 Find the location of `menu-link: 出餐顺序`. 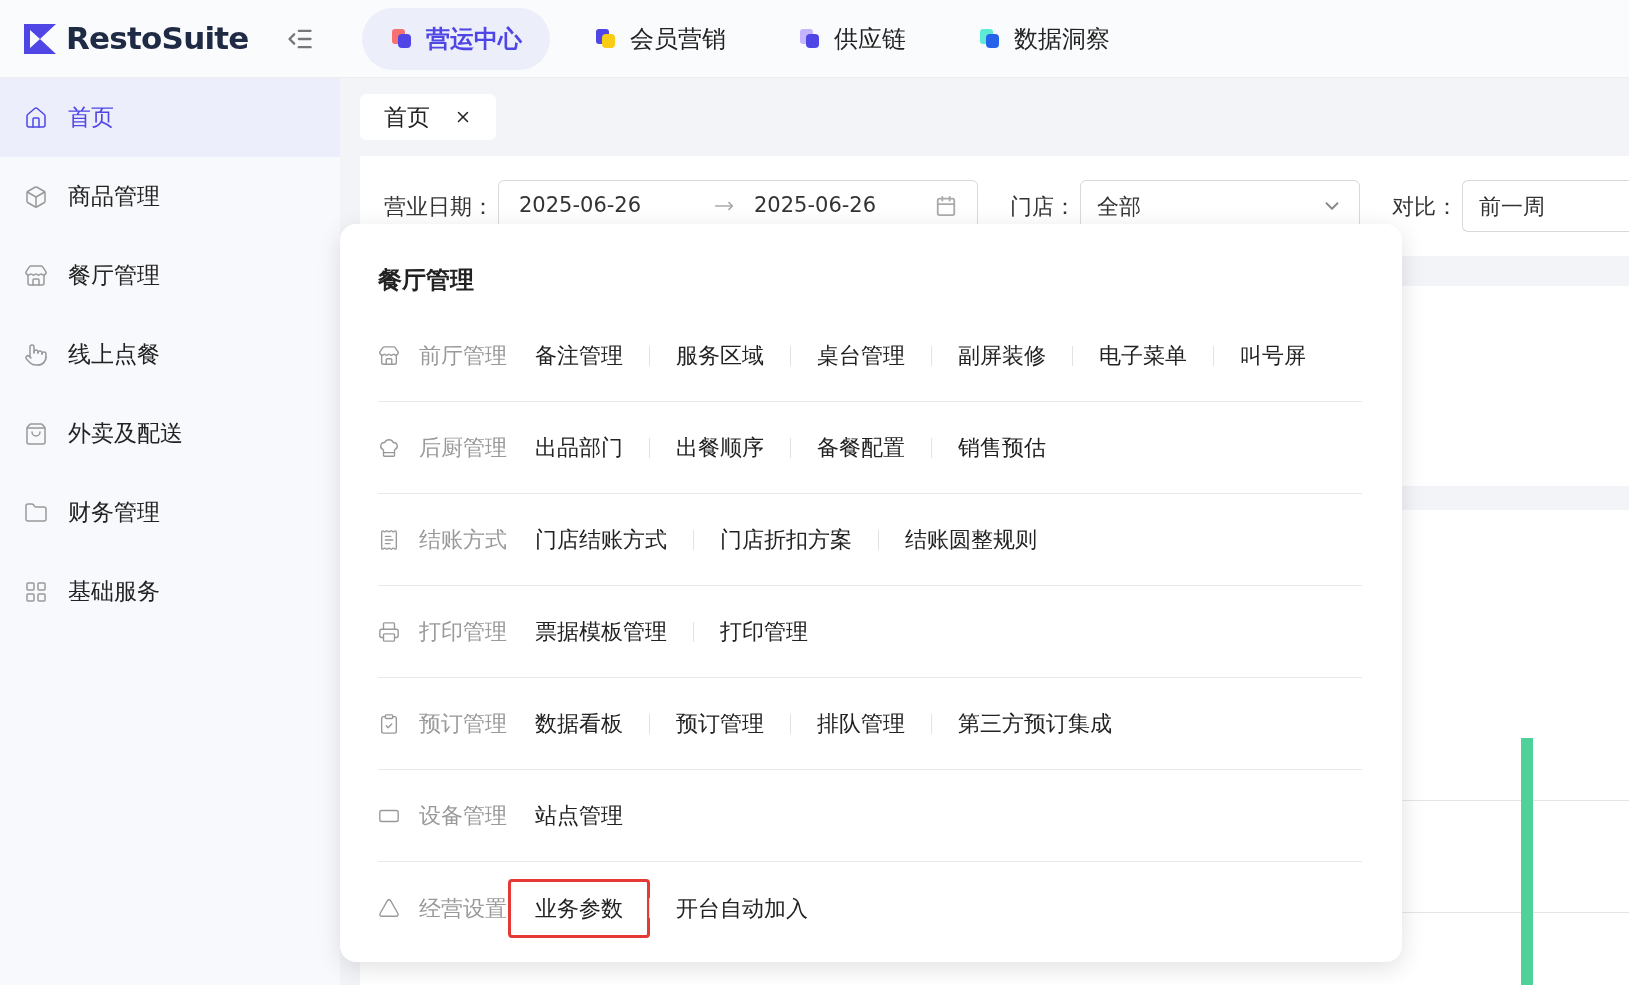

menu-link: 出餐顺序 is located at coordinates (720, 447).